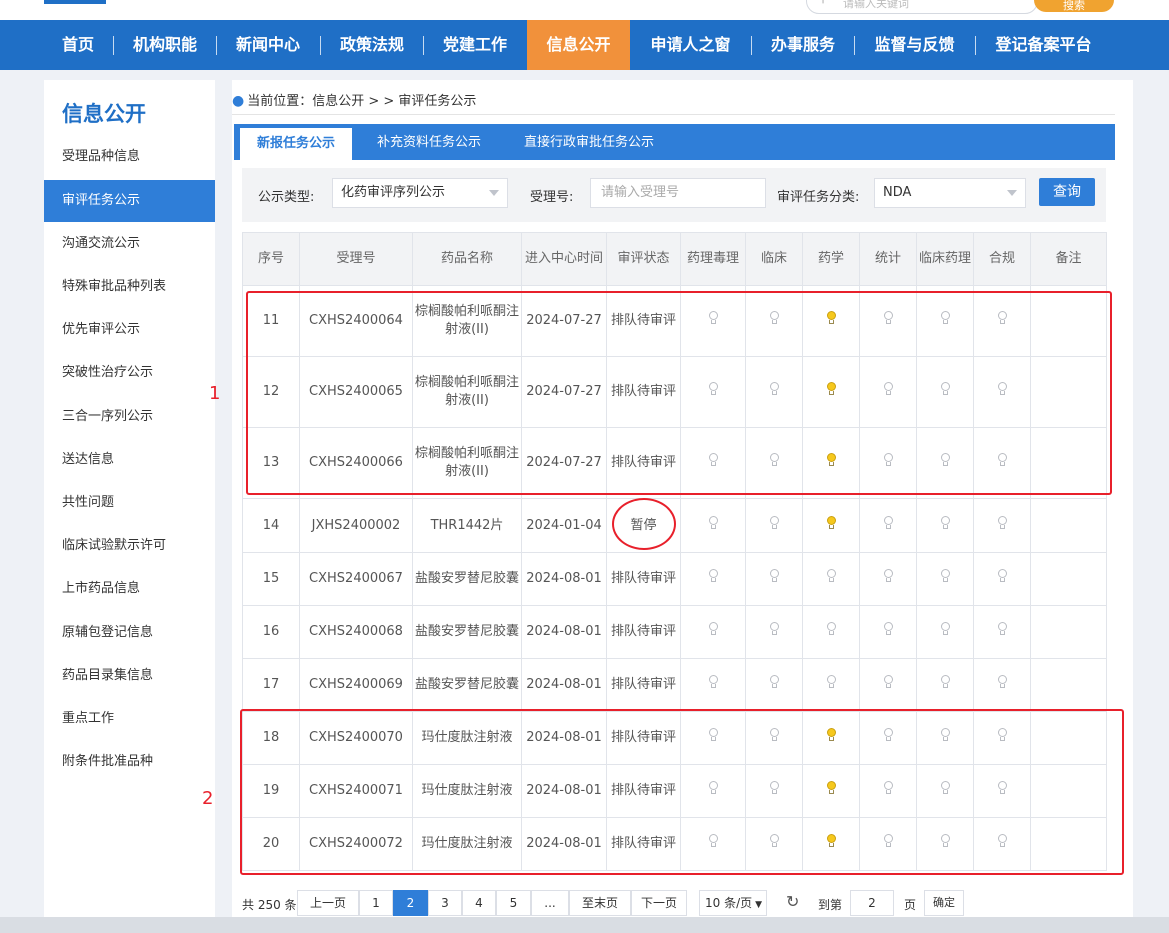 The width and height of the screenshot is (1169, 933). What do you see at coordinates (429, 142) in the screenshot?
I see `tab-supplement-tasks: 补充资料任务公示` at bounding box center [429, 142].